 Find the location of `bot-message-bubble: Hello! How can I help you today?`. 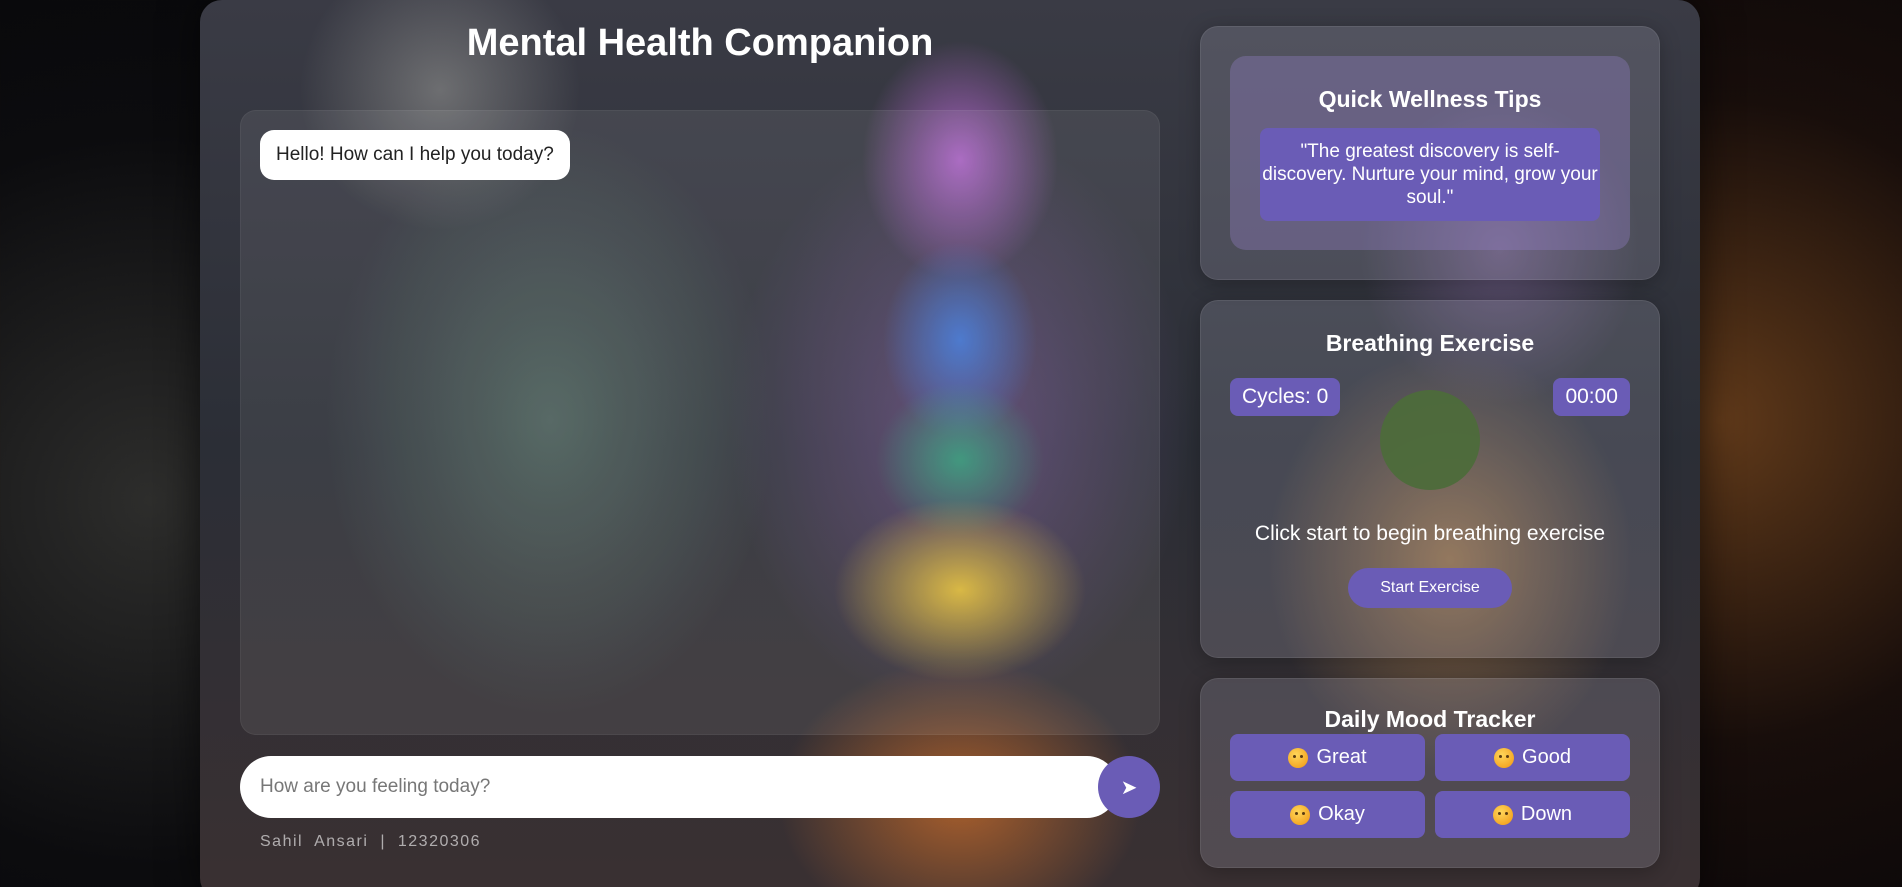

bot-message-bubble: Hello! How can I help you today? is located at coordinates (415, 155).